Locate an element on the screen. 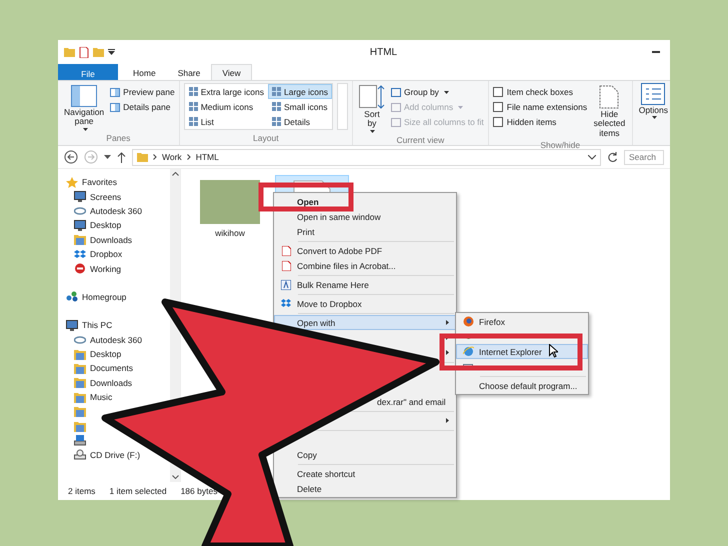 Image resolution: width=728 pixels, height=546 pixels. group-caption: Layout is located at coordinates (266, 139).